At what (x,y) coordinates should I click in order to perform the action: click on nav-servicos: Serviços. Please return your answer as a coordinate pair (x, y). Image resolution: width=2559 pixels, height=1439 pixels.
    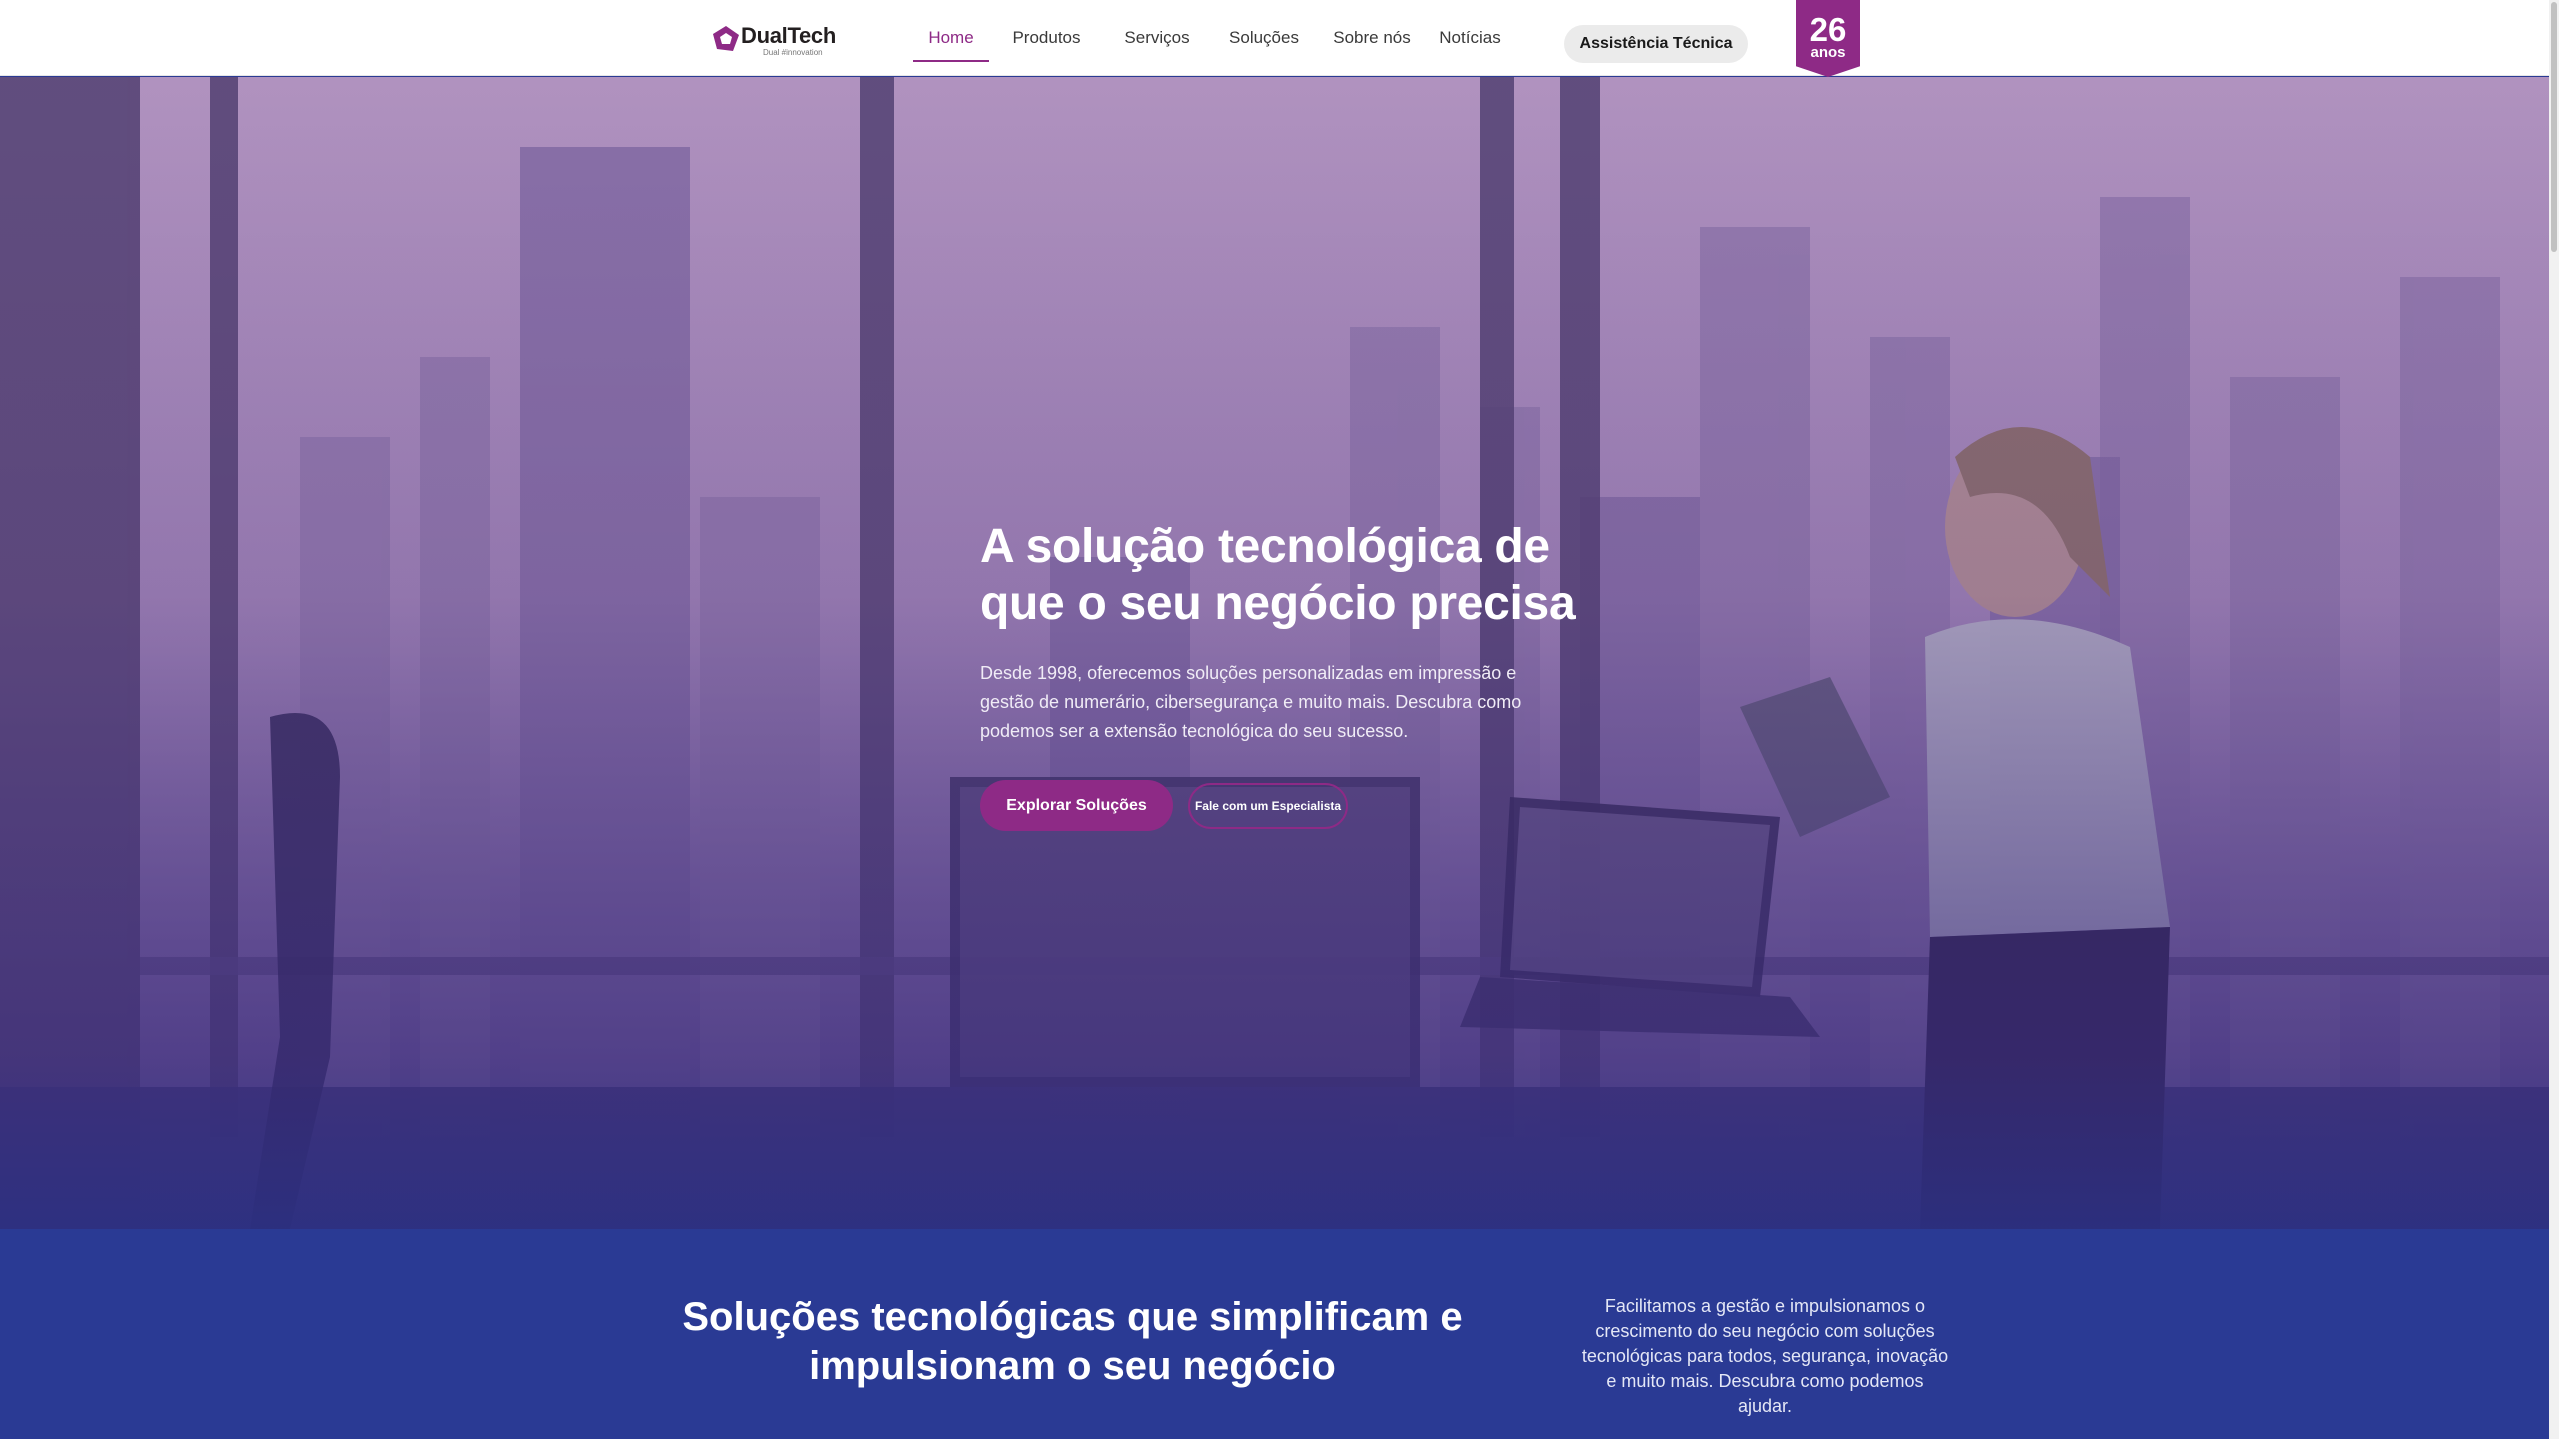
    Looking at the image, I should click on (1157, 38).